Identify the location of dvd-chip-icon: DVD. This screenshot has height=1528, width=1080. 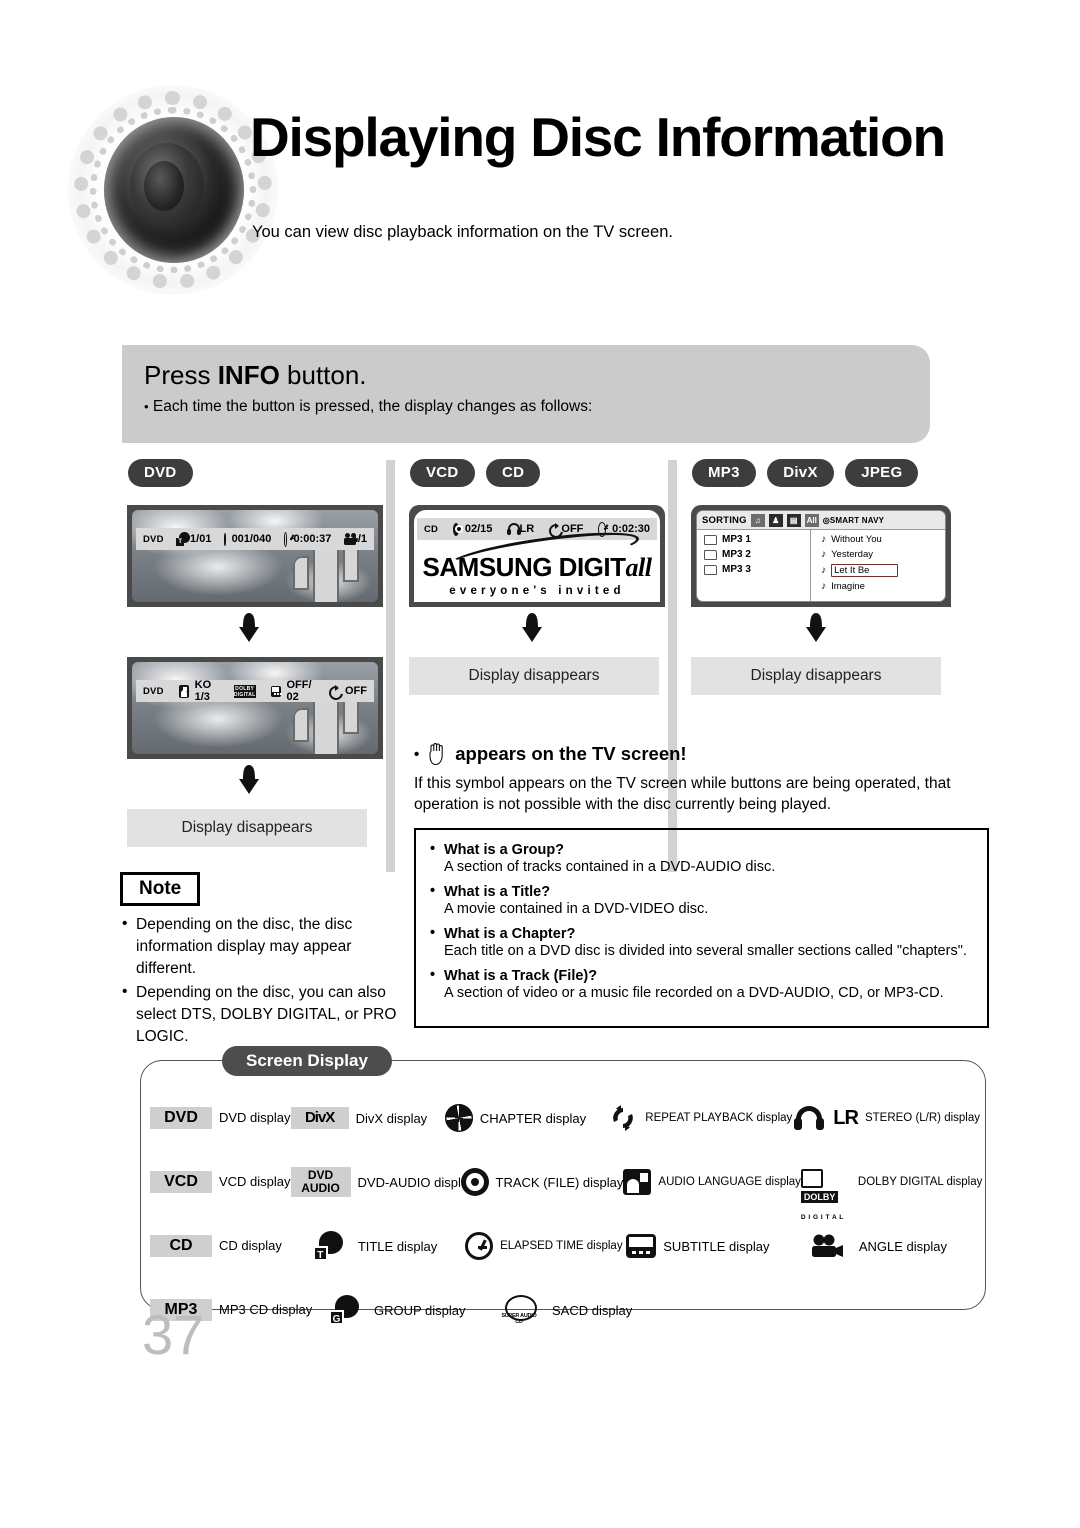
(181, 1118).